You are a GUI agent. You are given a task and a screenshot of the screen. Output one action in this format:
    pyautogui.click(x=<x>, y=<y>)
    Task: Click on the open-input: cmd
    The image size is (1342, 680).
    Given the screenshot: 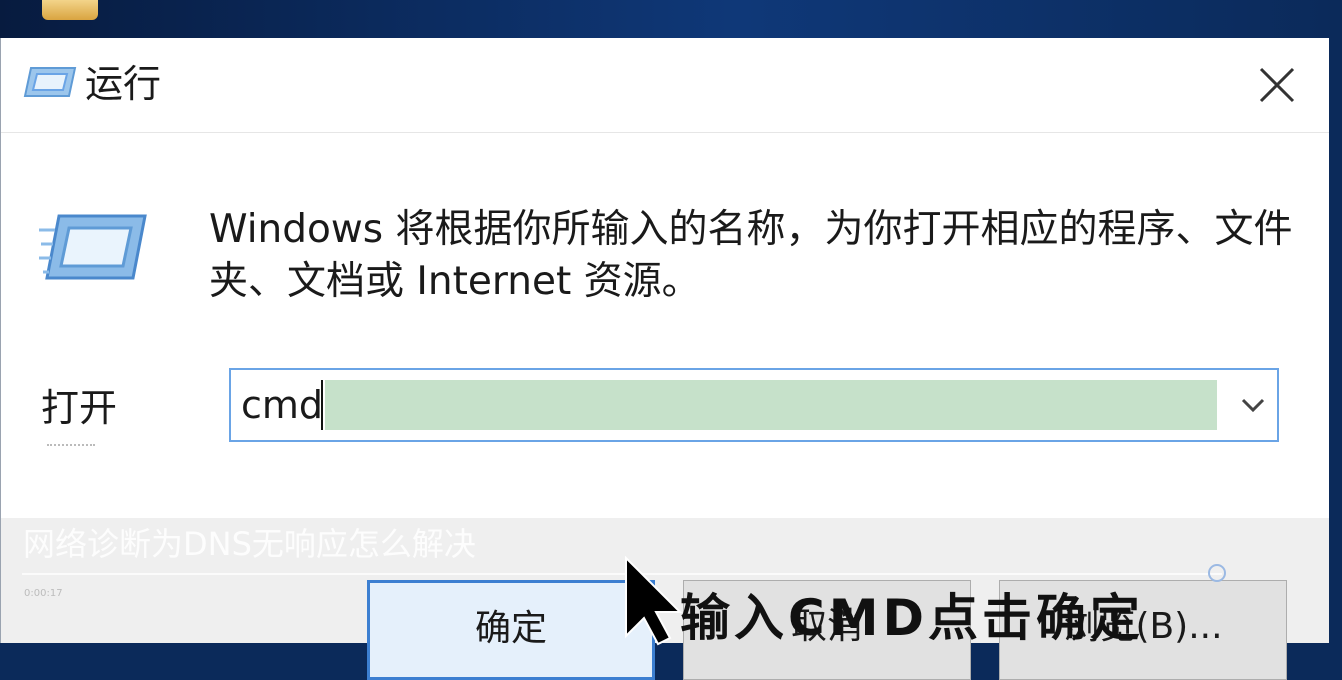 What is the action you would take?
    pyautogui.click(x=754, y=405)
    